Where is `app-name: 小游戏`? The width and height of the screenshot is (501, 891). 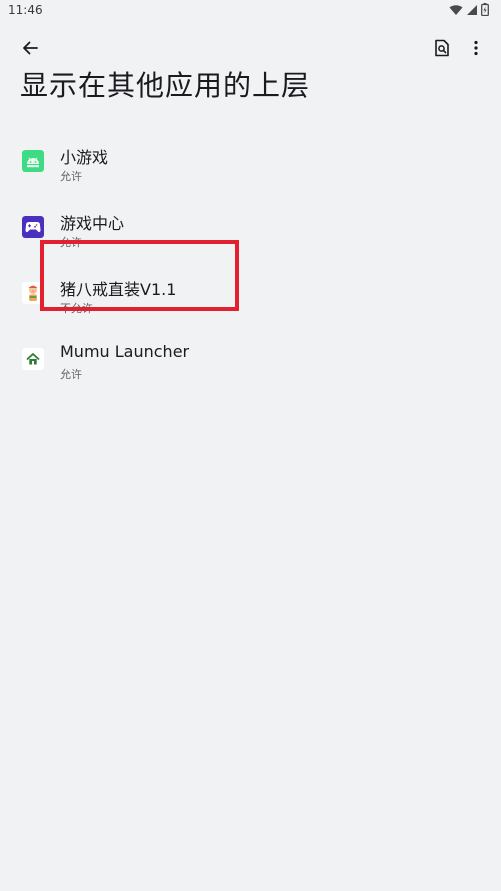
app-name: 小游戏 is located at coordinates (84, 157).